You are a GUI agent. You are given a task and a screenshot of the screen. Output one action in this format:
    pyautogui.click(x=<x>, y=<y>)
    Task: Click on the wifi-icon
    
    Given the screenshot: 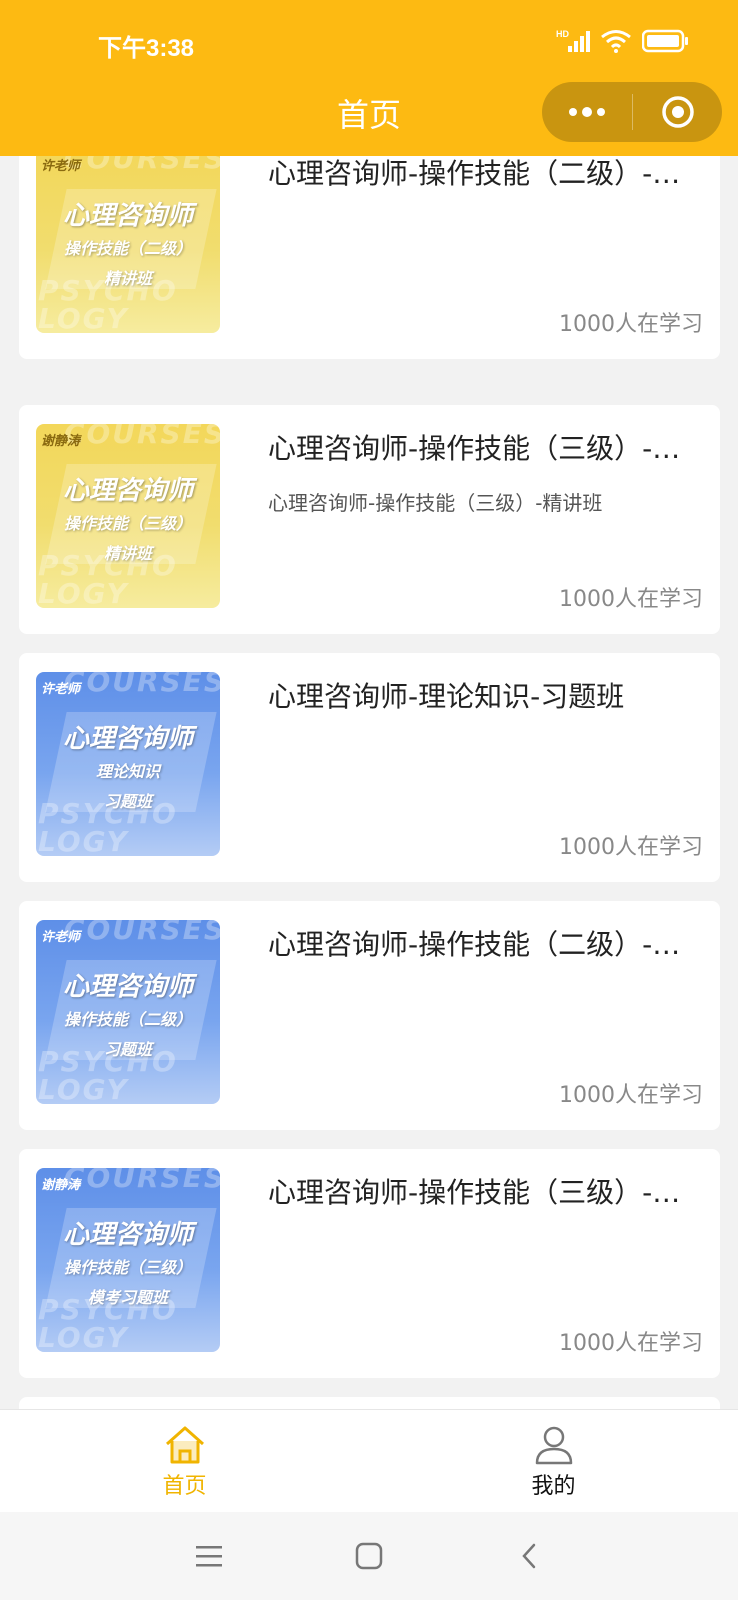 What is the action you would take?
    pyautogui.click(x=616, y=41)
    